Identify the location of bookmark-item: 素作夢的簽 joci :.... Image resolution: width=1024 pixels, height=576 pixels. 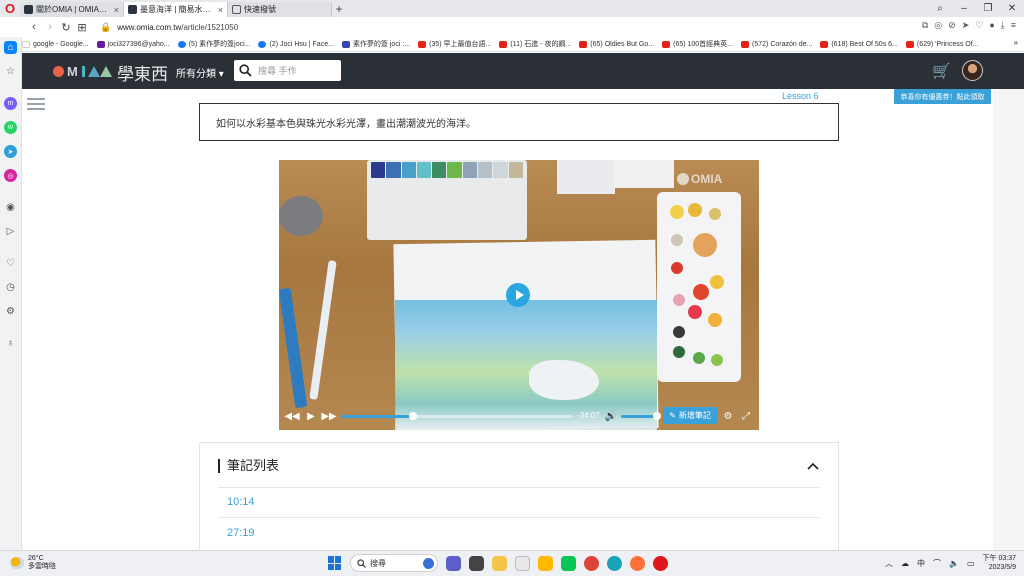
(375, 44).